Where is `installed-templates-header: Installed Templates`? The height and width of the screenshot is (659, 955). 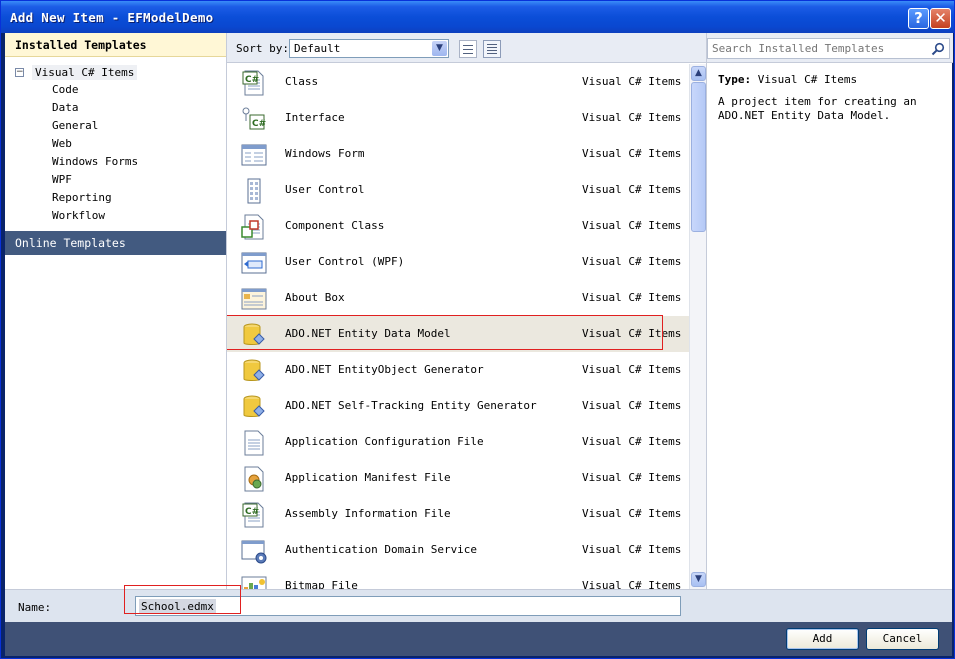
installed-templates-header: Installed Templates is located at coordinates (115, 45).